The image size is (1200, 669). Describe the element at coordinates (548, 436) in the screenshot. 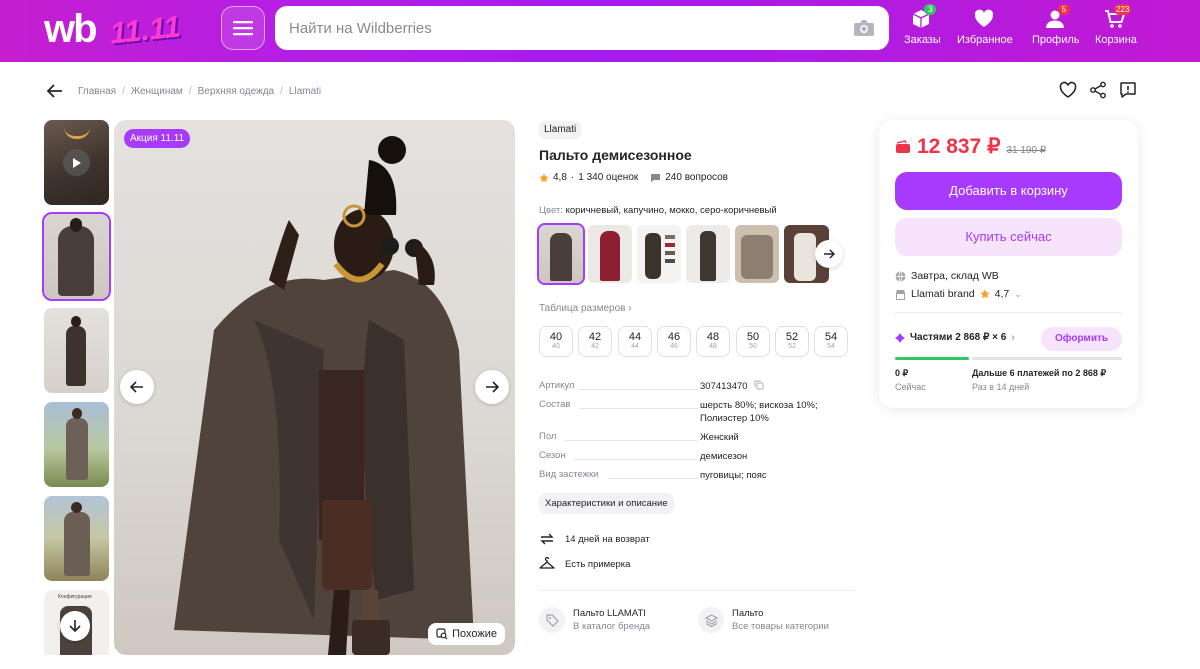

I see `spec-key: Пол` at that location.